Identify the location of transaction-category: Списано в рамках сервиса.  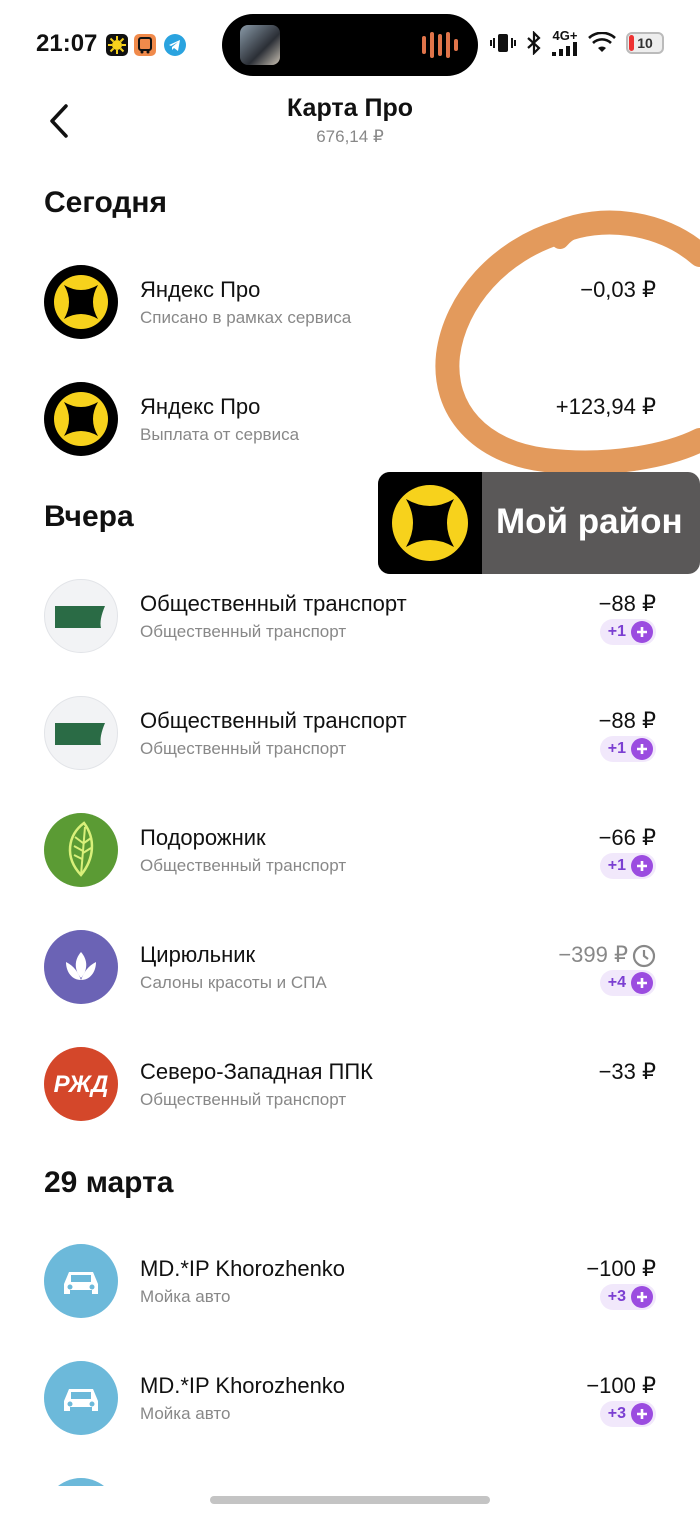
(246, 317).